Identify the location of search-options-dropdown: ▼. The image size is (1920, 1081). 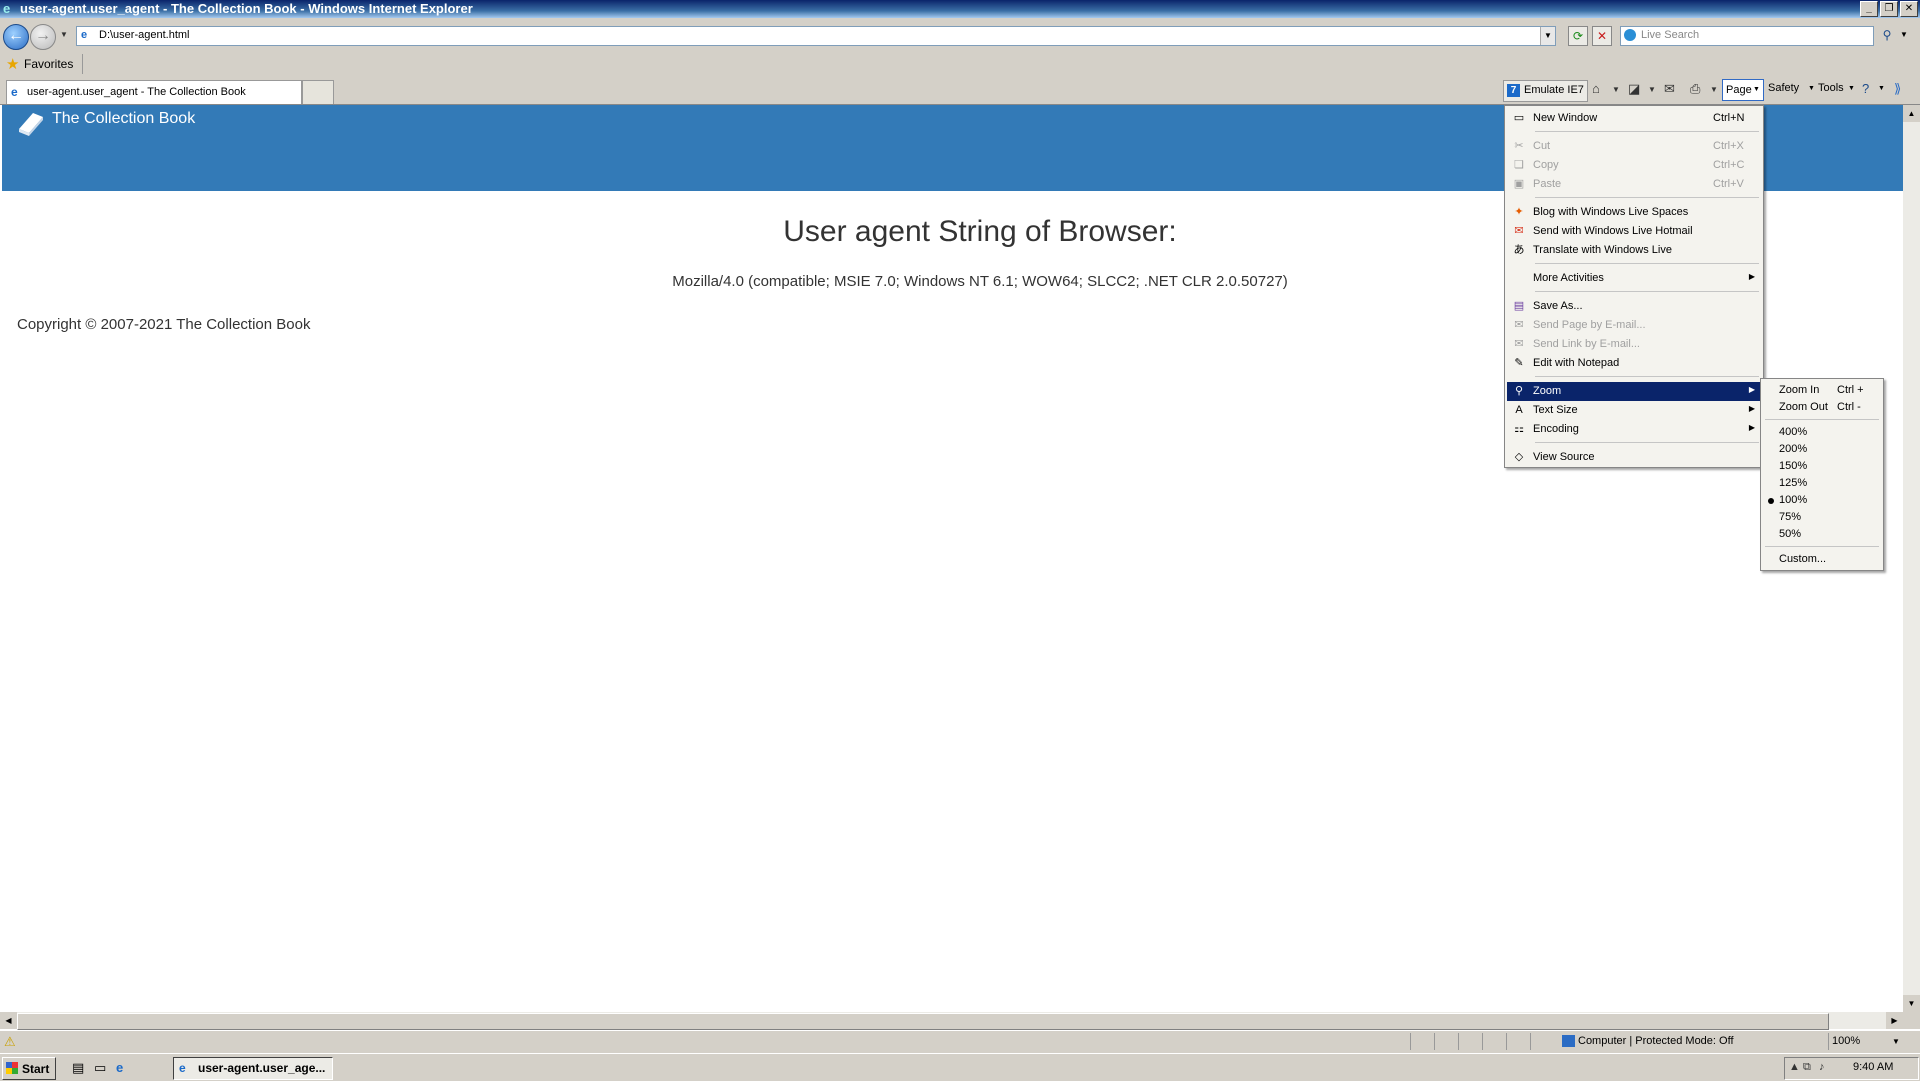
(1904, 34).